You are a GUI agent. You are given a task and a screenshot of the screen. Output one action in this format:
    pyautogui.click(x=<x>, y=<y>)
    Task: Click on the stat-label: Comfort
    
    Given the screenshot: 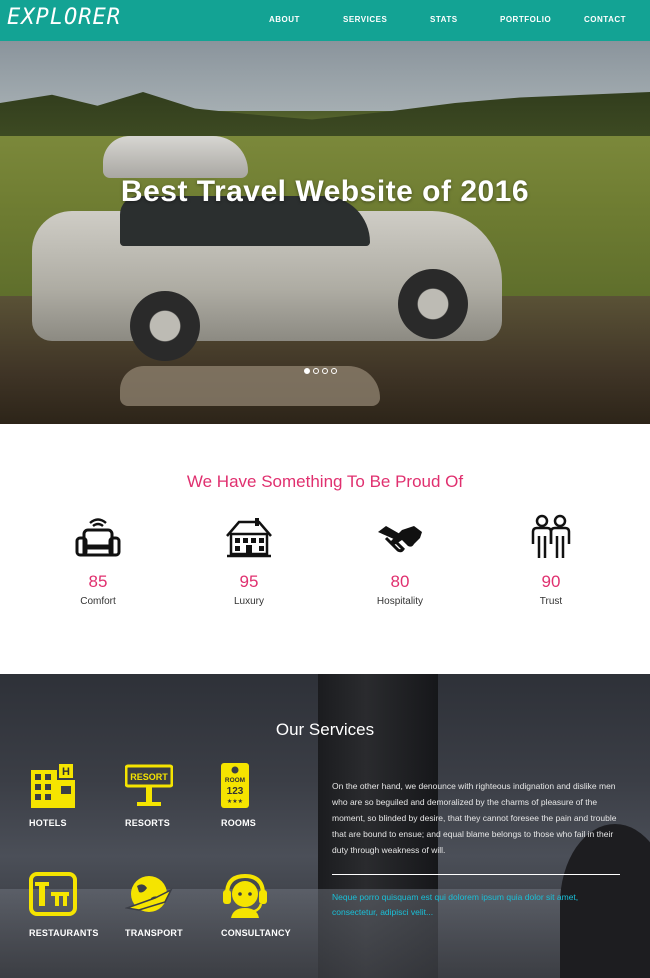 What is the action you would take?
    pyautogui.click(x=98, y=601)
    